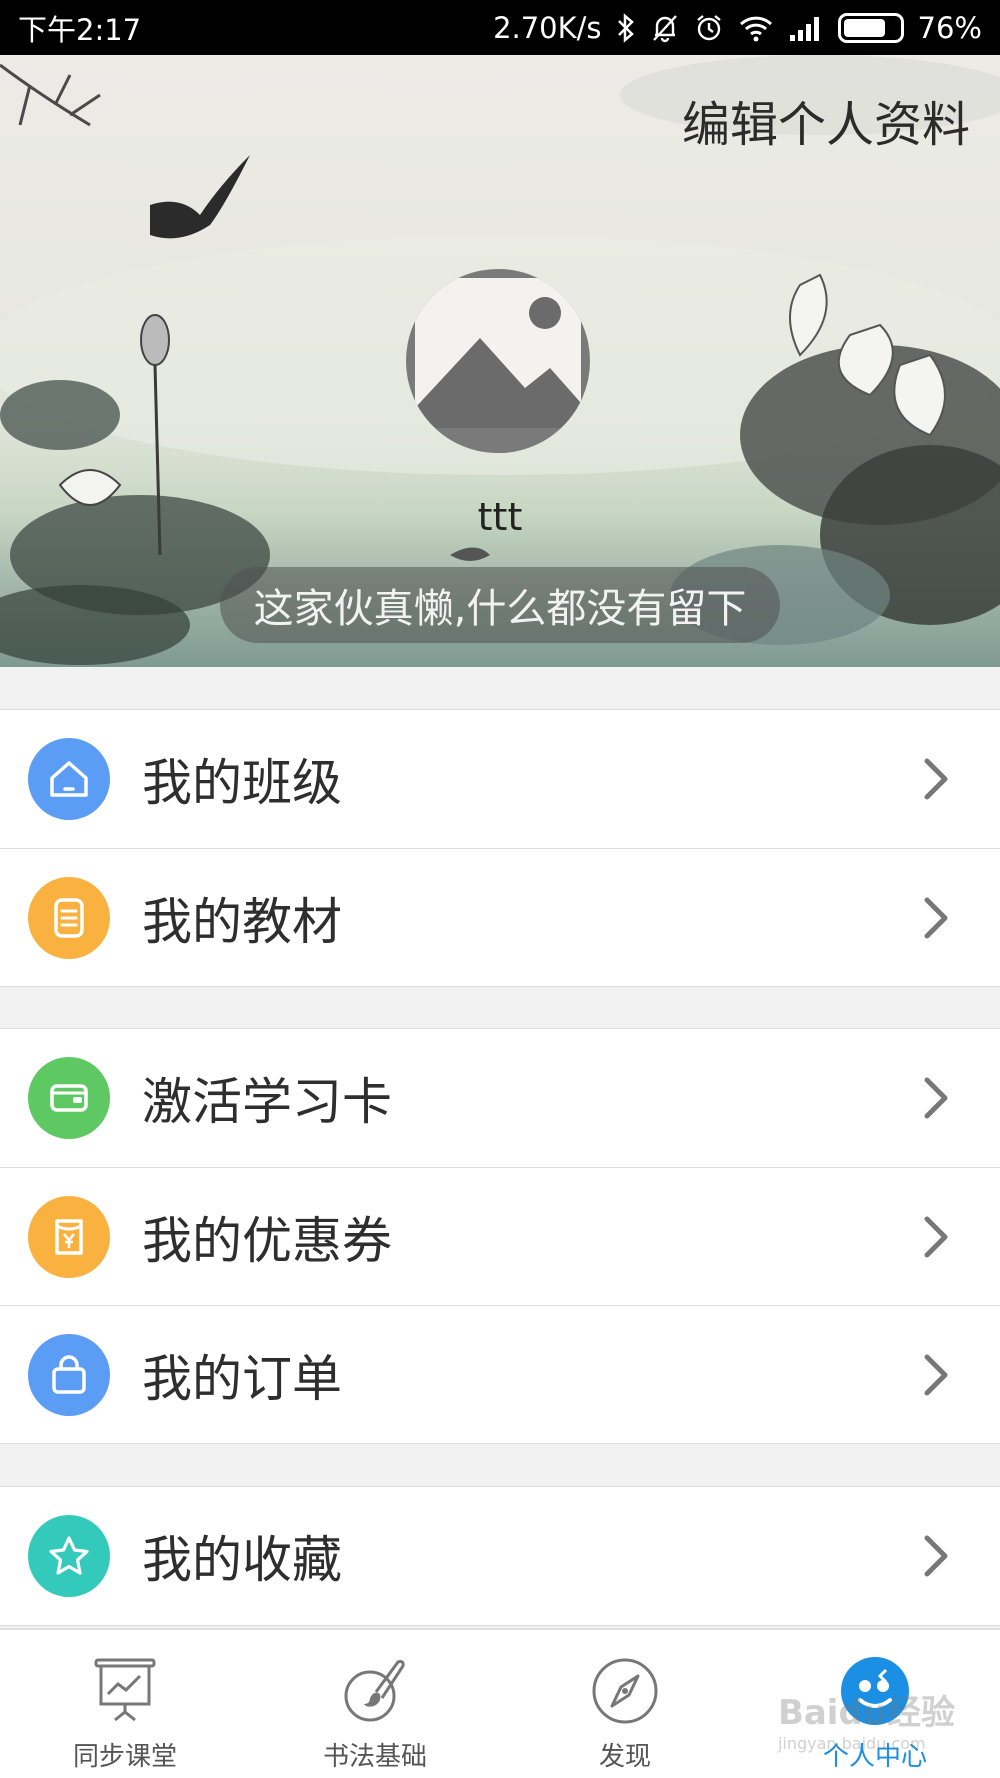 This screenshot has height=1778, width=1000. I want to click on status-bar: 下午2:17 2.70K/s 76%, so click(500, 27).